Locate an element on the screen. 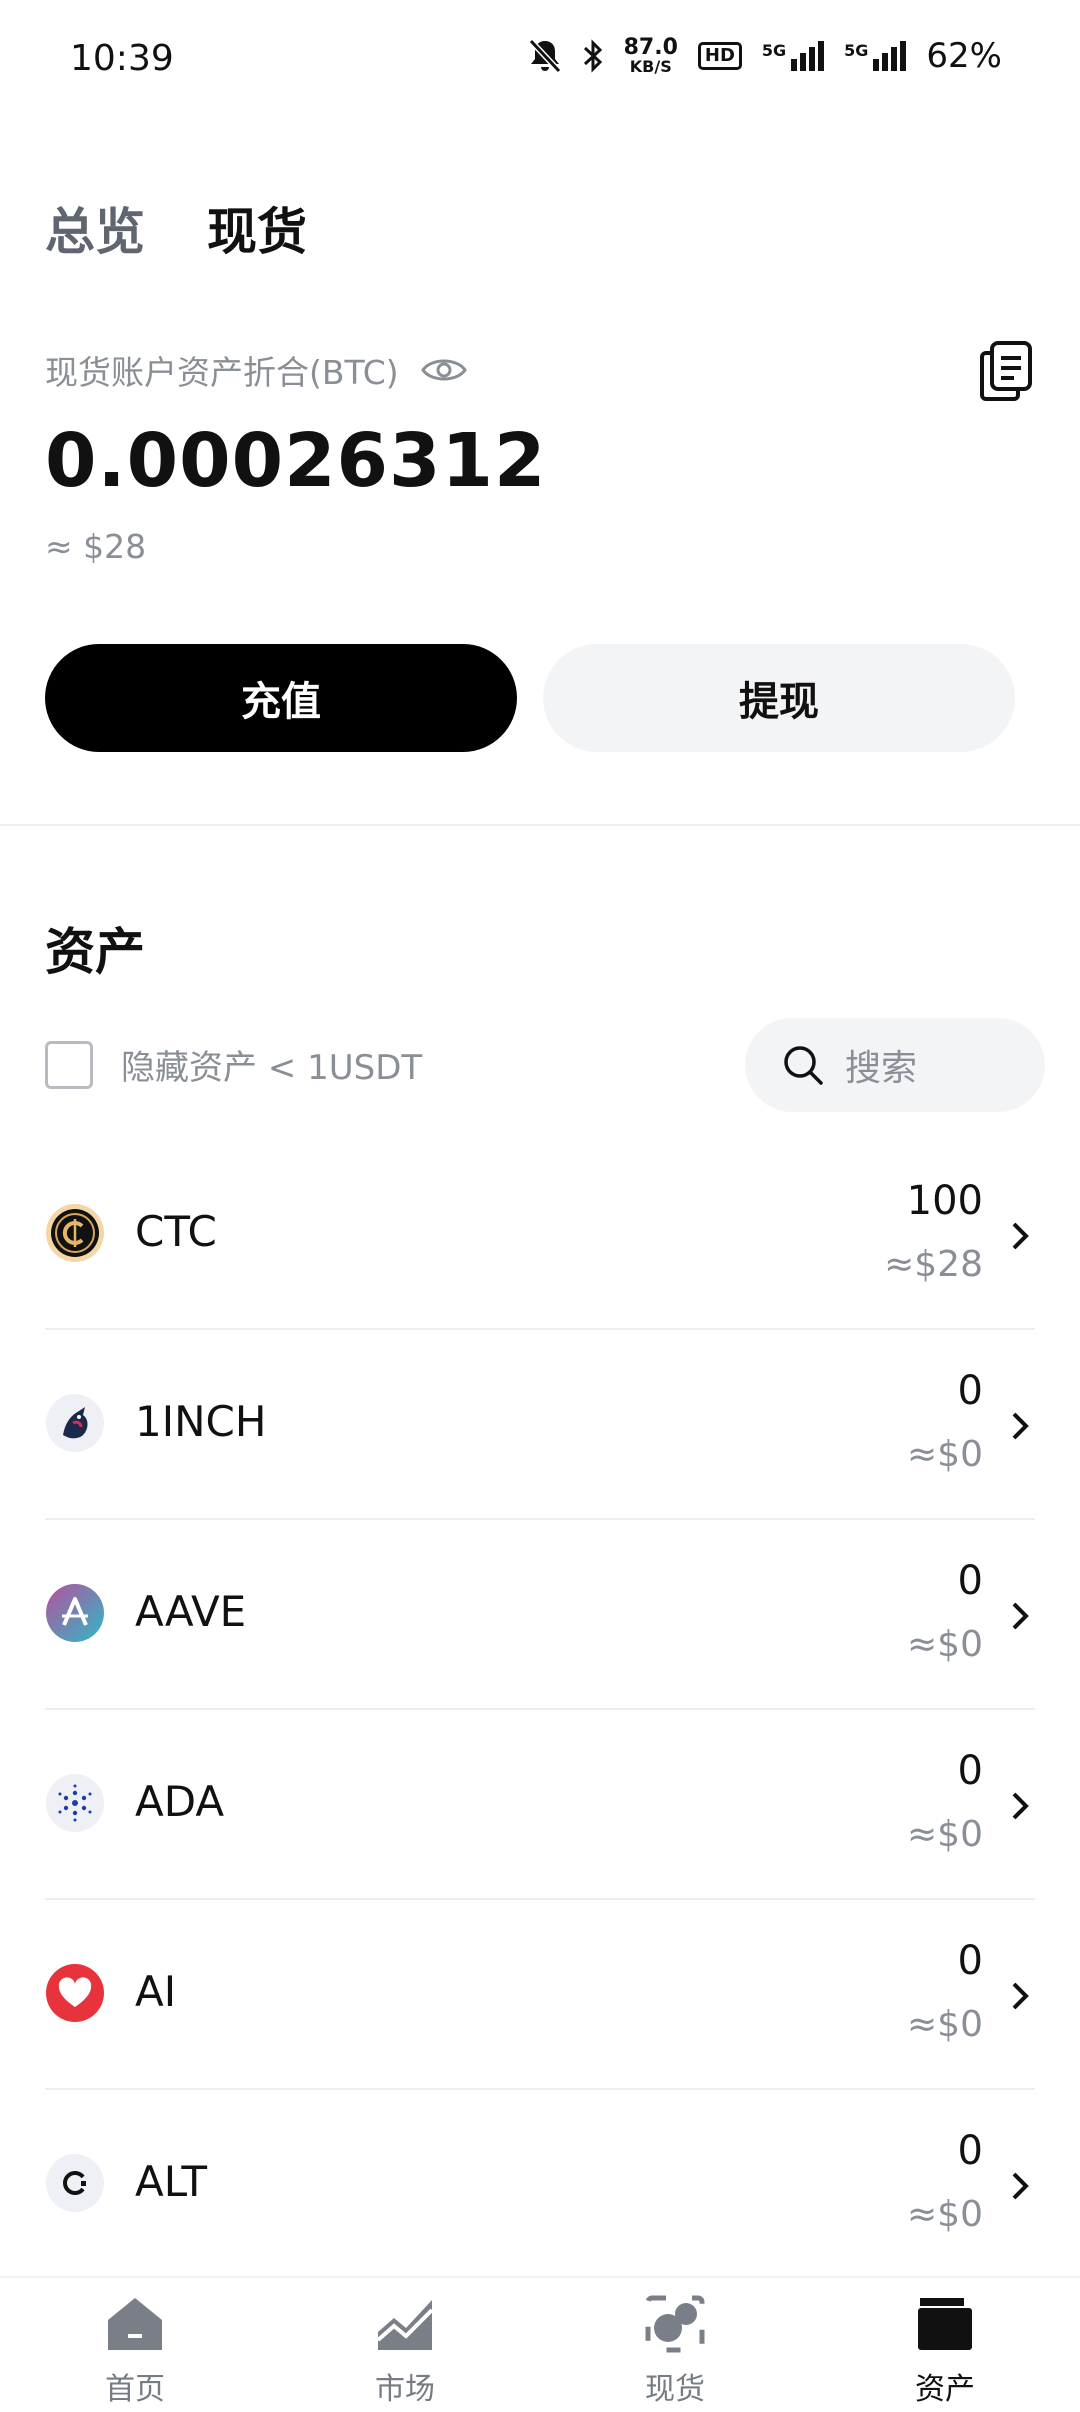 Image resolution: width=1080 pixels, height=2412 pixels. account-label-row: 现货账户资产折合(BTC) is located at coordinates (256, 370).